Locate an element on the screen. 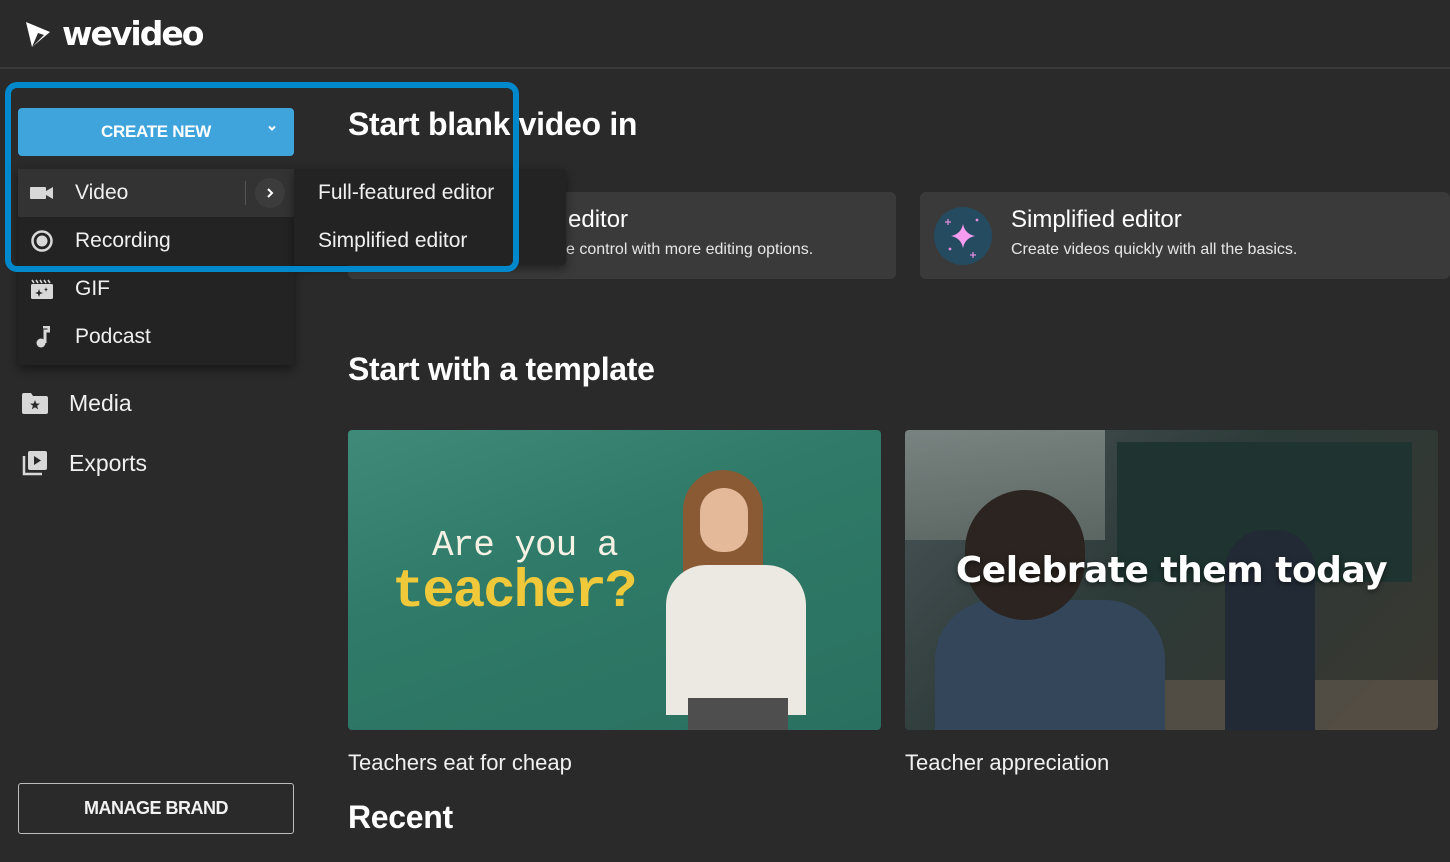 The width and height of the screenshot is (1450, 862). gif-clapper-icon is located at coordinates (42, 289).